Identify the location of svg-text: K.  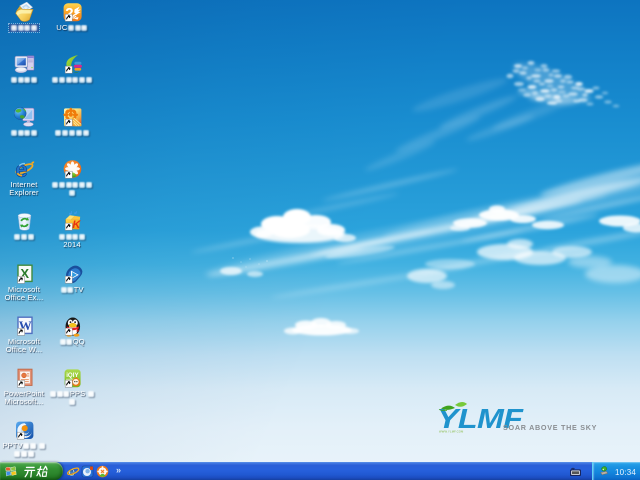
(76, 225).